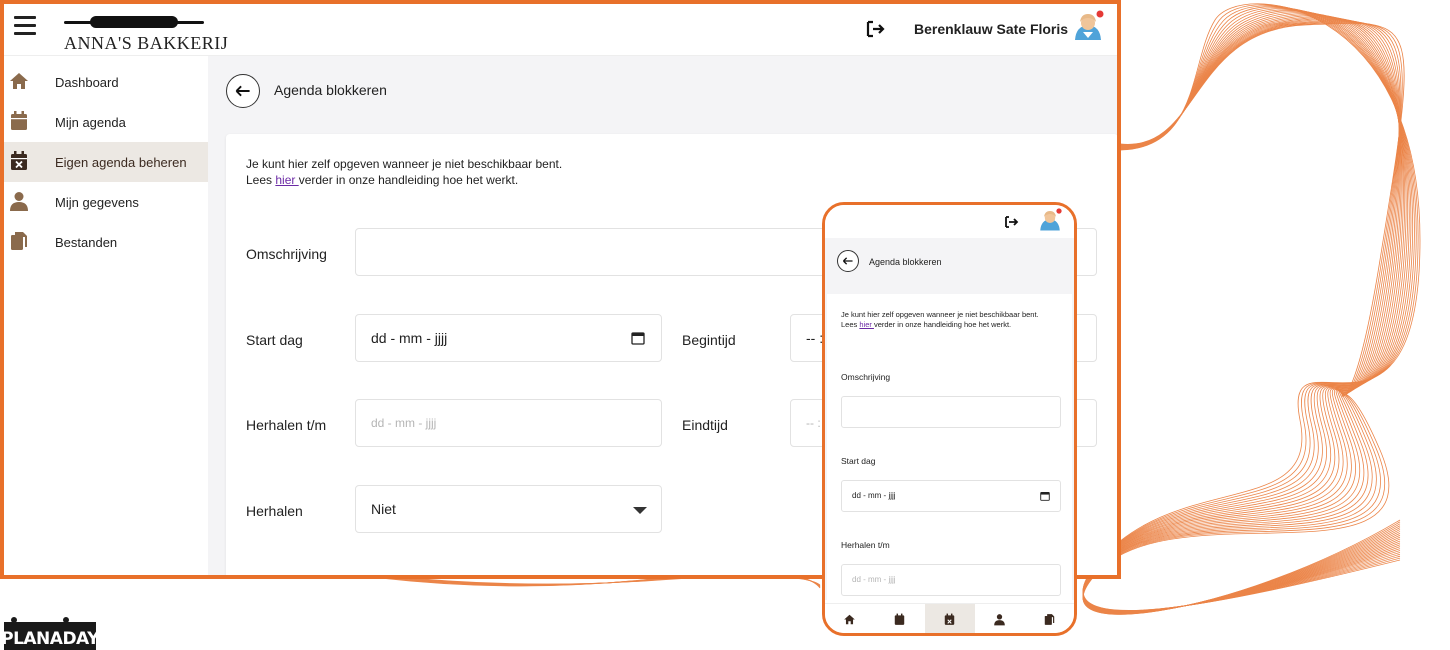 The height and width of the screenshot is (650, 1450). What do you see at coordinates (274, 511) in the screenshot?
I see `herhalen-label: Herhalen` at bounding box center [274, 511].